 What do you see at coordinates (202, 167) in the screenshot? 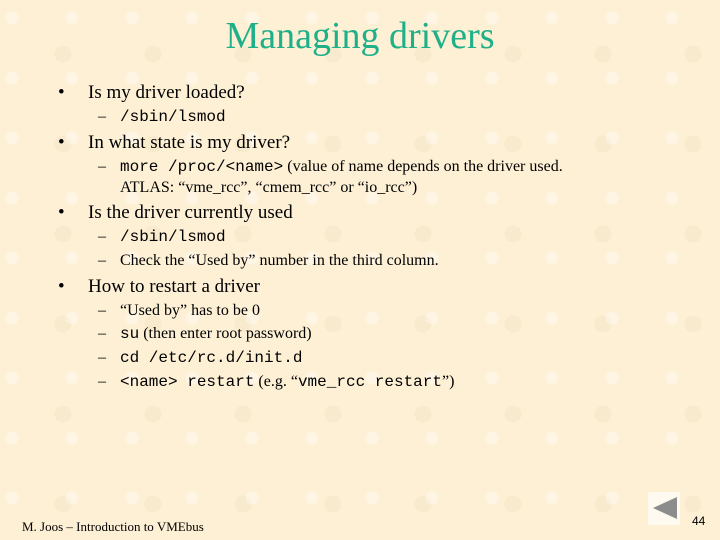
I see `command-text: more /proc/<name>` at bounding box center [202, 167].